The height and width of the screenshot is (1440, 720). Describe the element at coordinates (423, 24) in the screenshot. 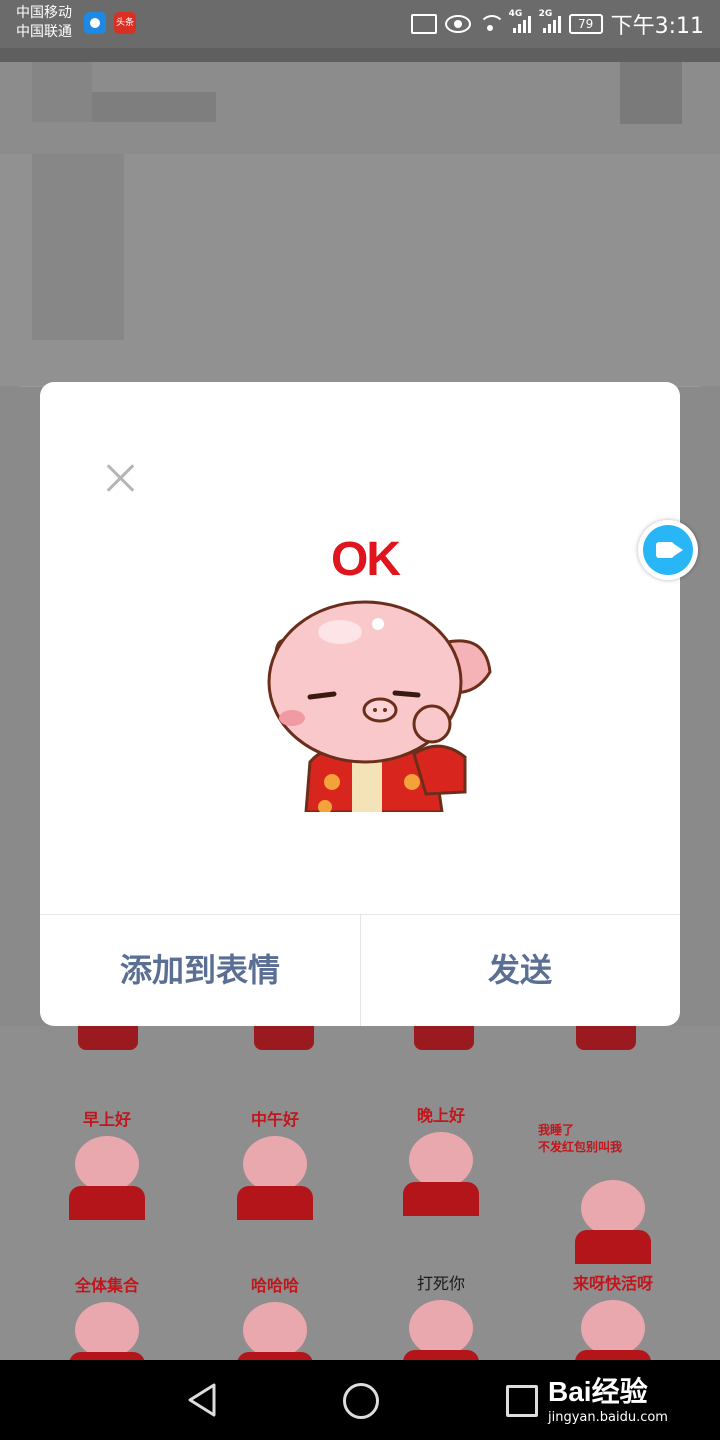

I see `screen-cast-icon` at that location.